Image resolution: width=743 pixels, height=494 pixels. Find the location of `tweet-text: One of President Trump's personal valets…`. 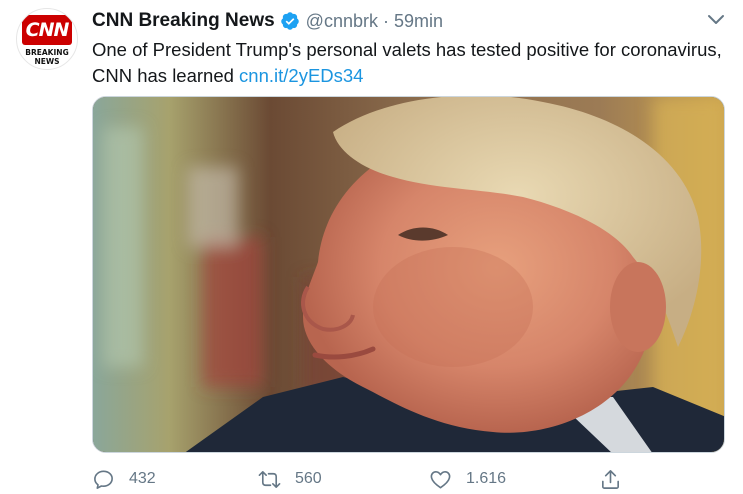

tweet-text: One of President Trump's personal valets… is located at coordinates (412, 63).